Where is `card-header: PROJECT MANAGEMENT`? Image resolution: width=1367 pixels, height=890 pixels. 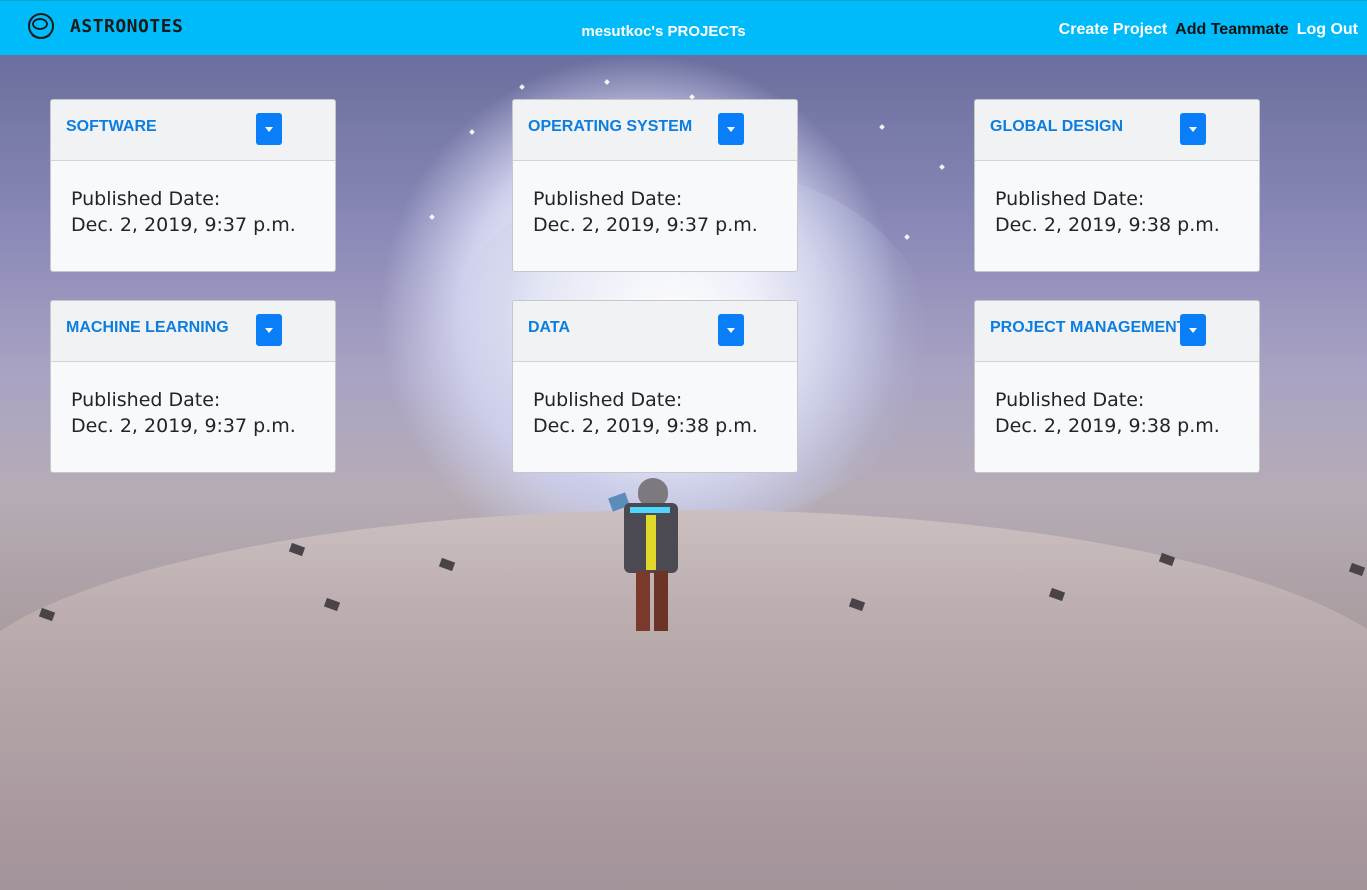
card-header: PROJECT MANAGEMENT is located at coordinates (1117, 331).